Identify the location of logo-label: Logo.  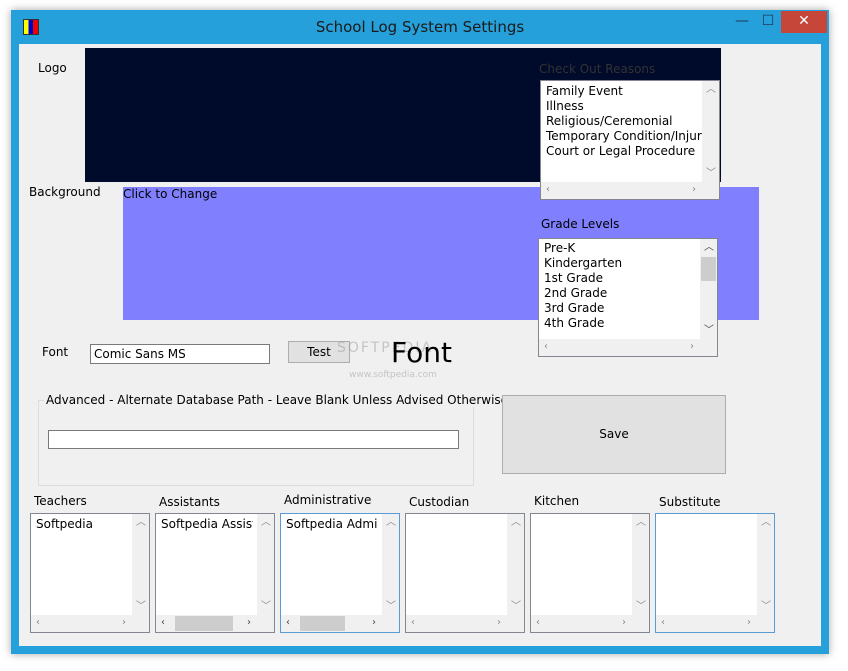
(52, 68).